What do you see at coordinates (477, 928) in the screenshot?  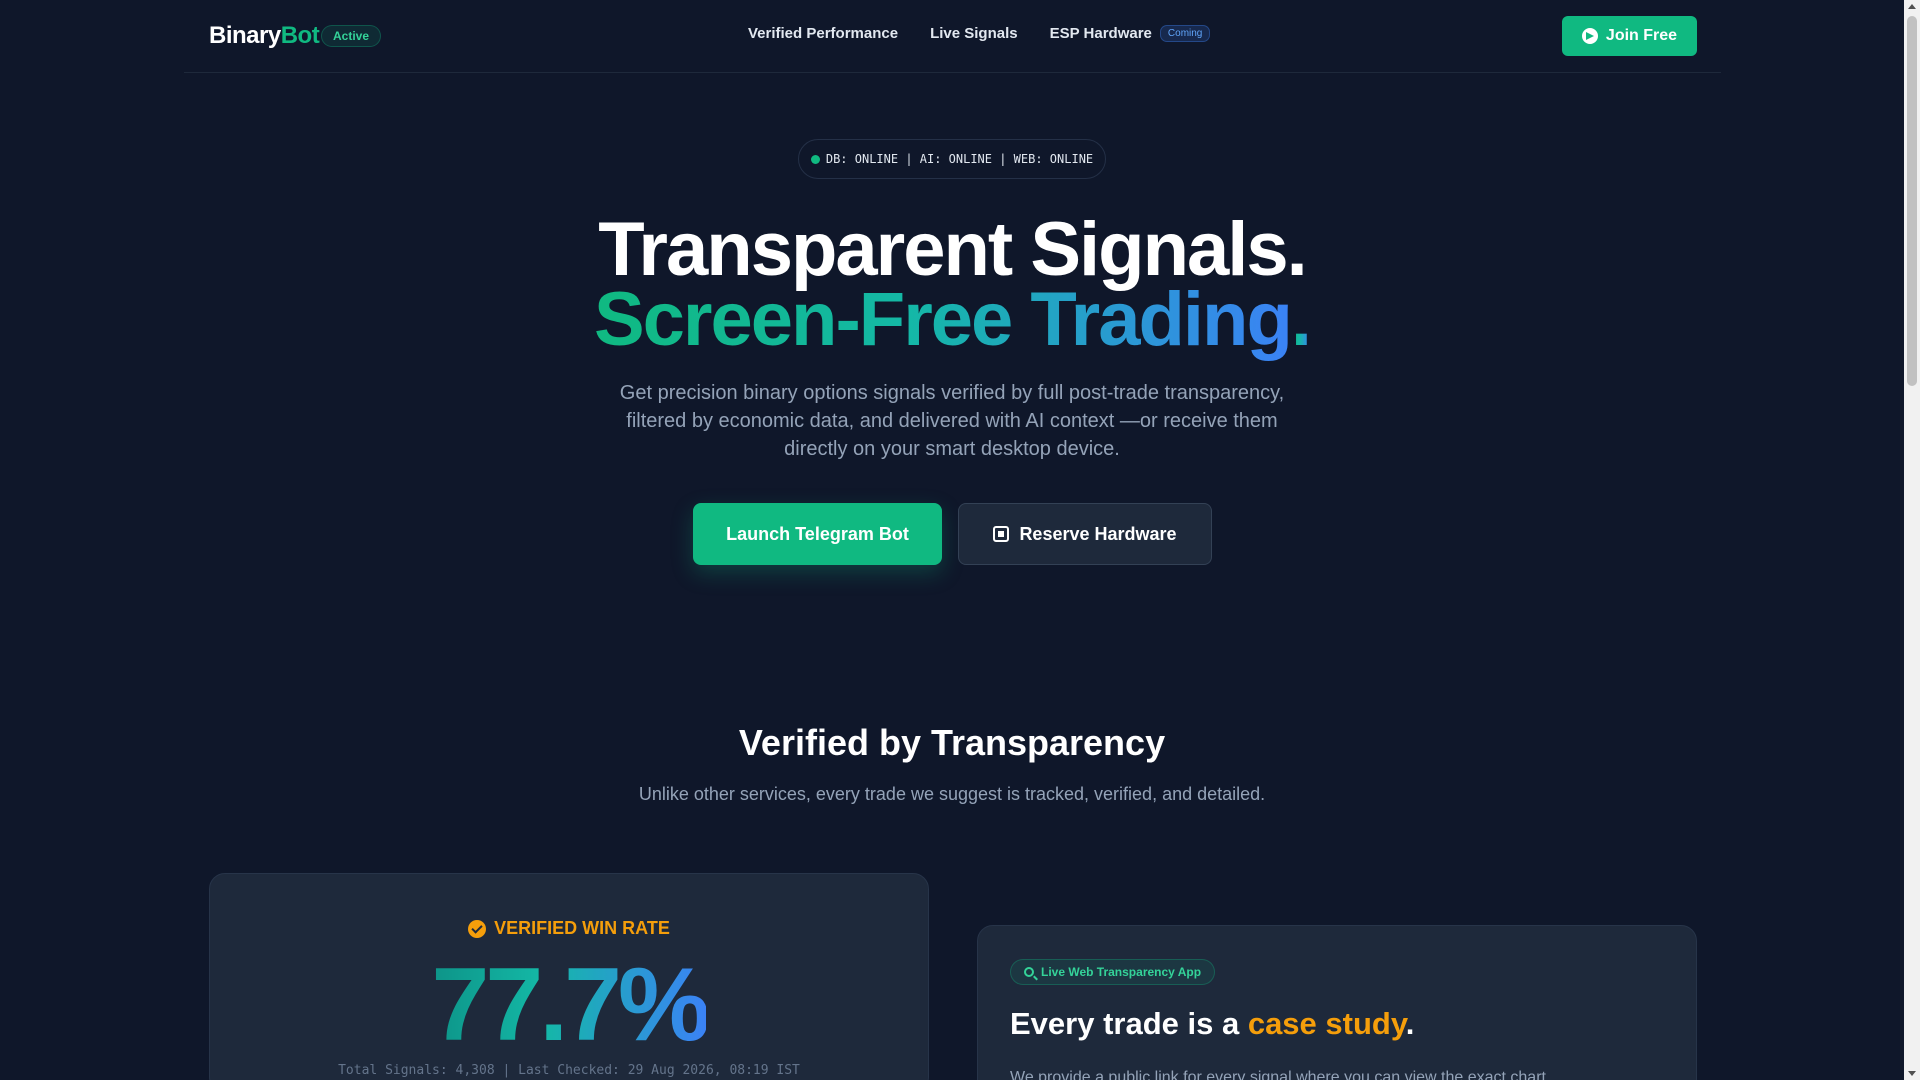 I see `check-circle-icon` at bounding box center [477, 928].